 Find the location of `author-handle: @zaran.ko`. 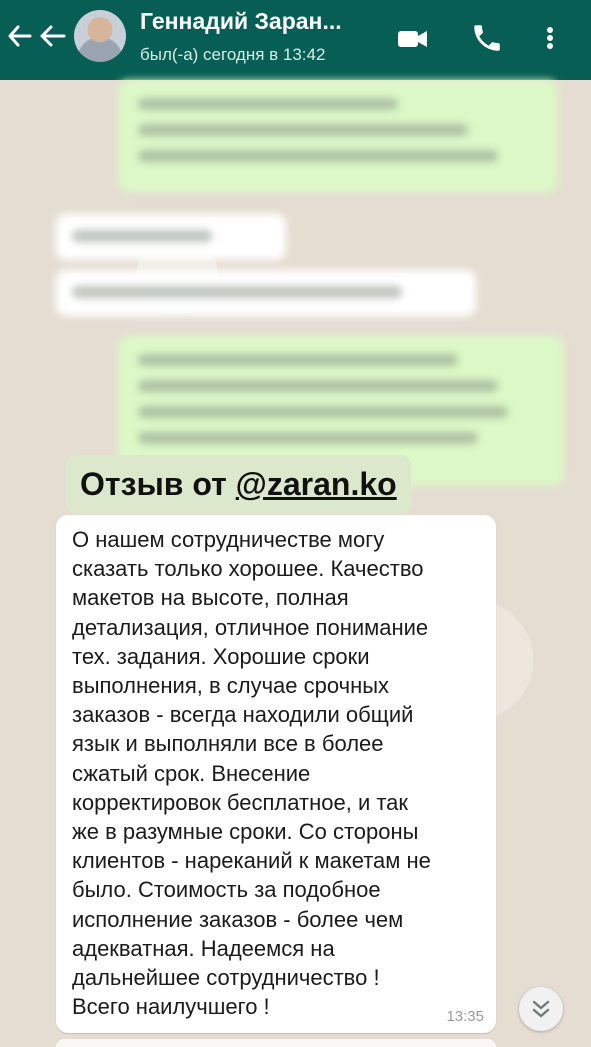

author-handle: @zaran.ko is located at coordinates (316, 484).